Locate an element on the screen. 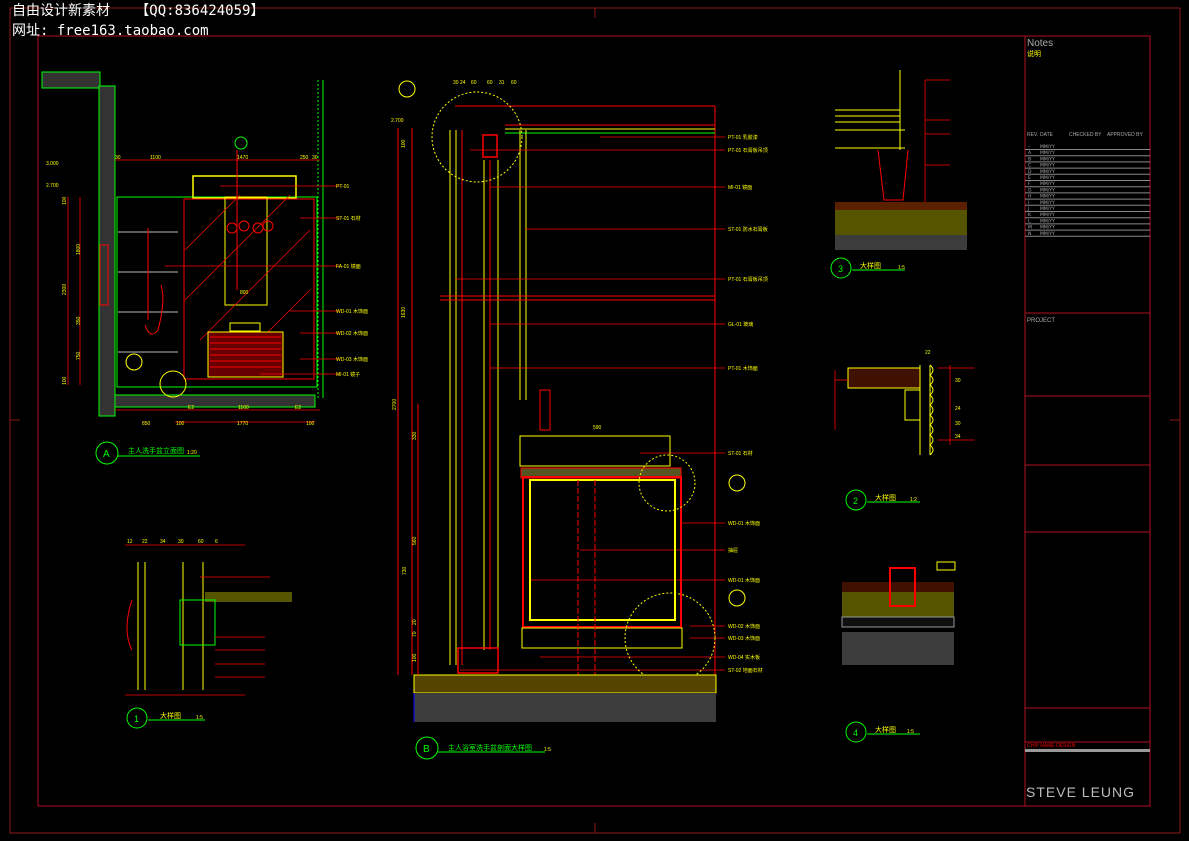 This screenshot has height=841, width=1189. dim: 1100 is located at coordinates (155, 158).